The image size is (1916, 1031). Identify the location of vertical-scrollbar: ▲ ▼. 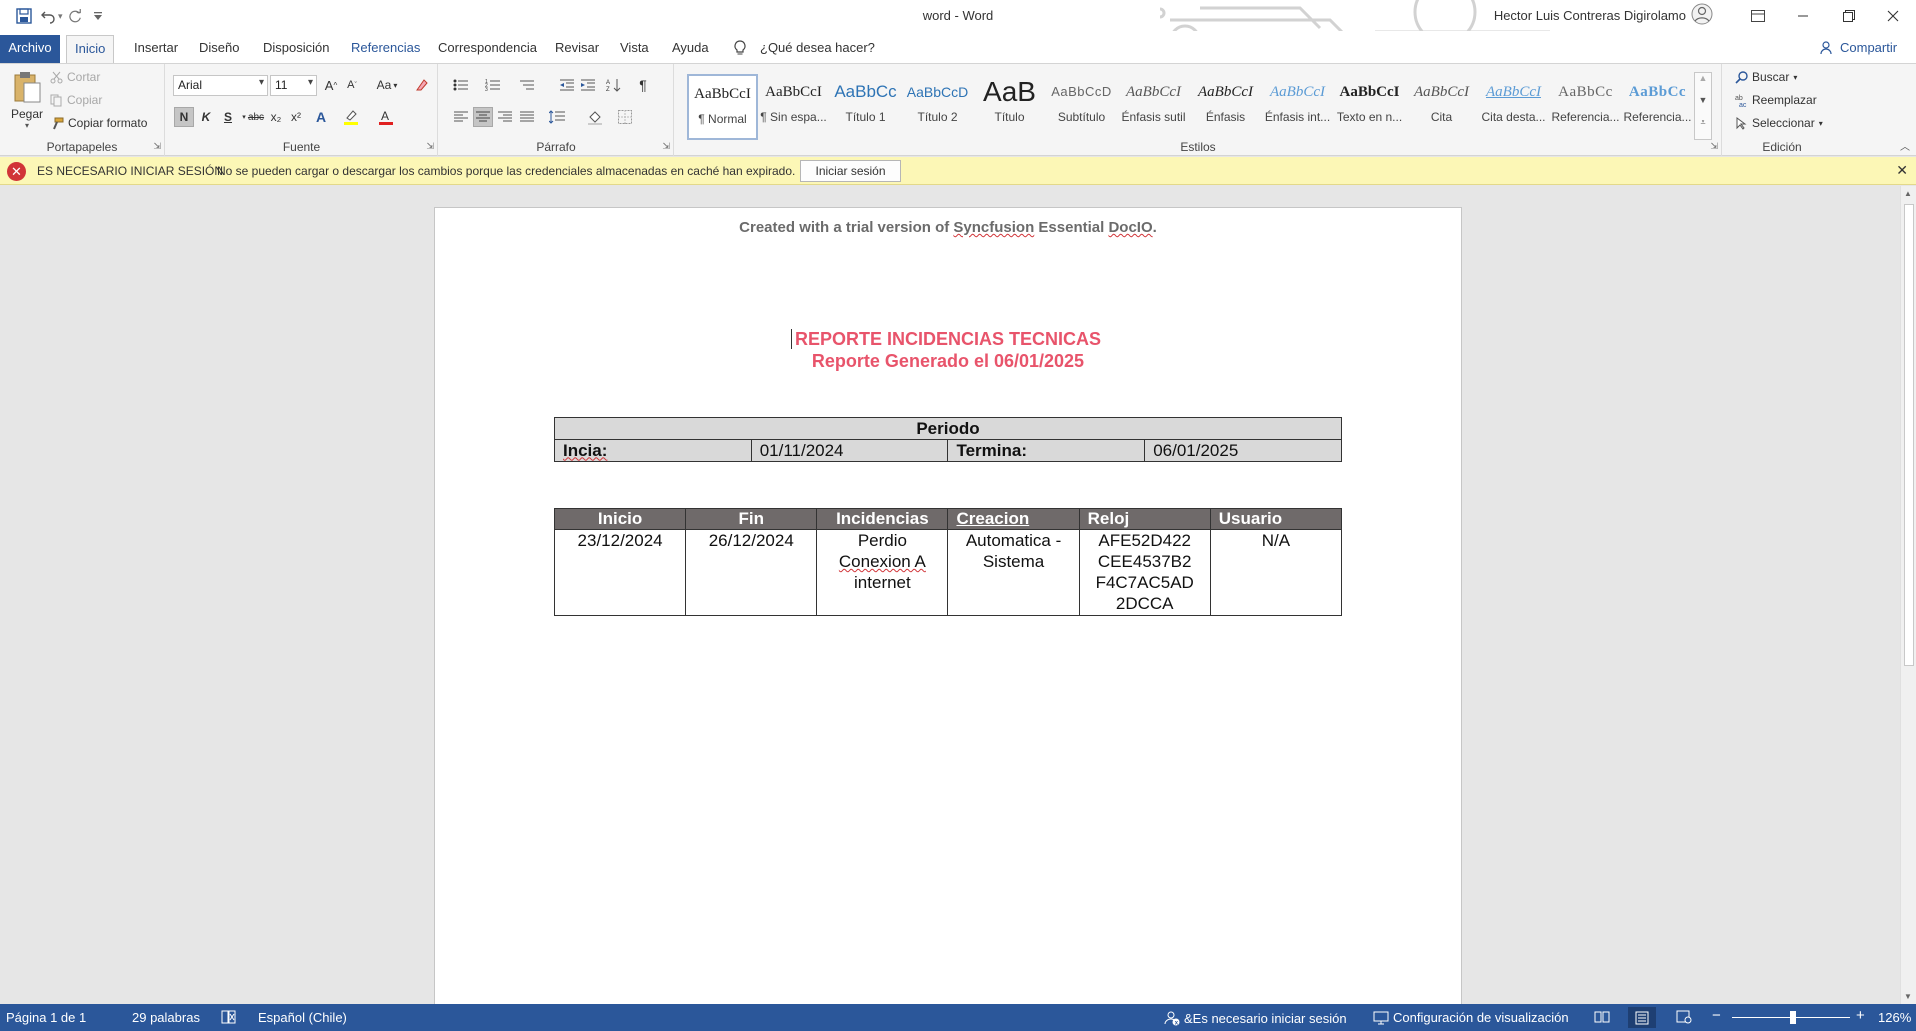
(1908, 595).